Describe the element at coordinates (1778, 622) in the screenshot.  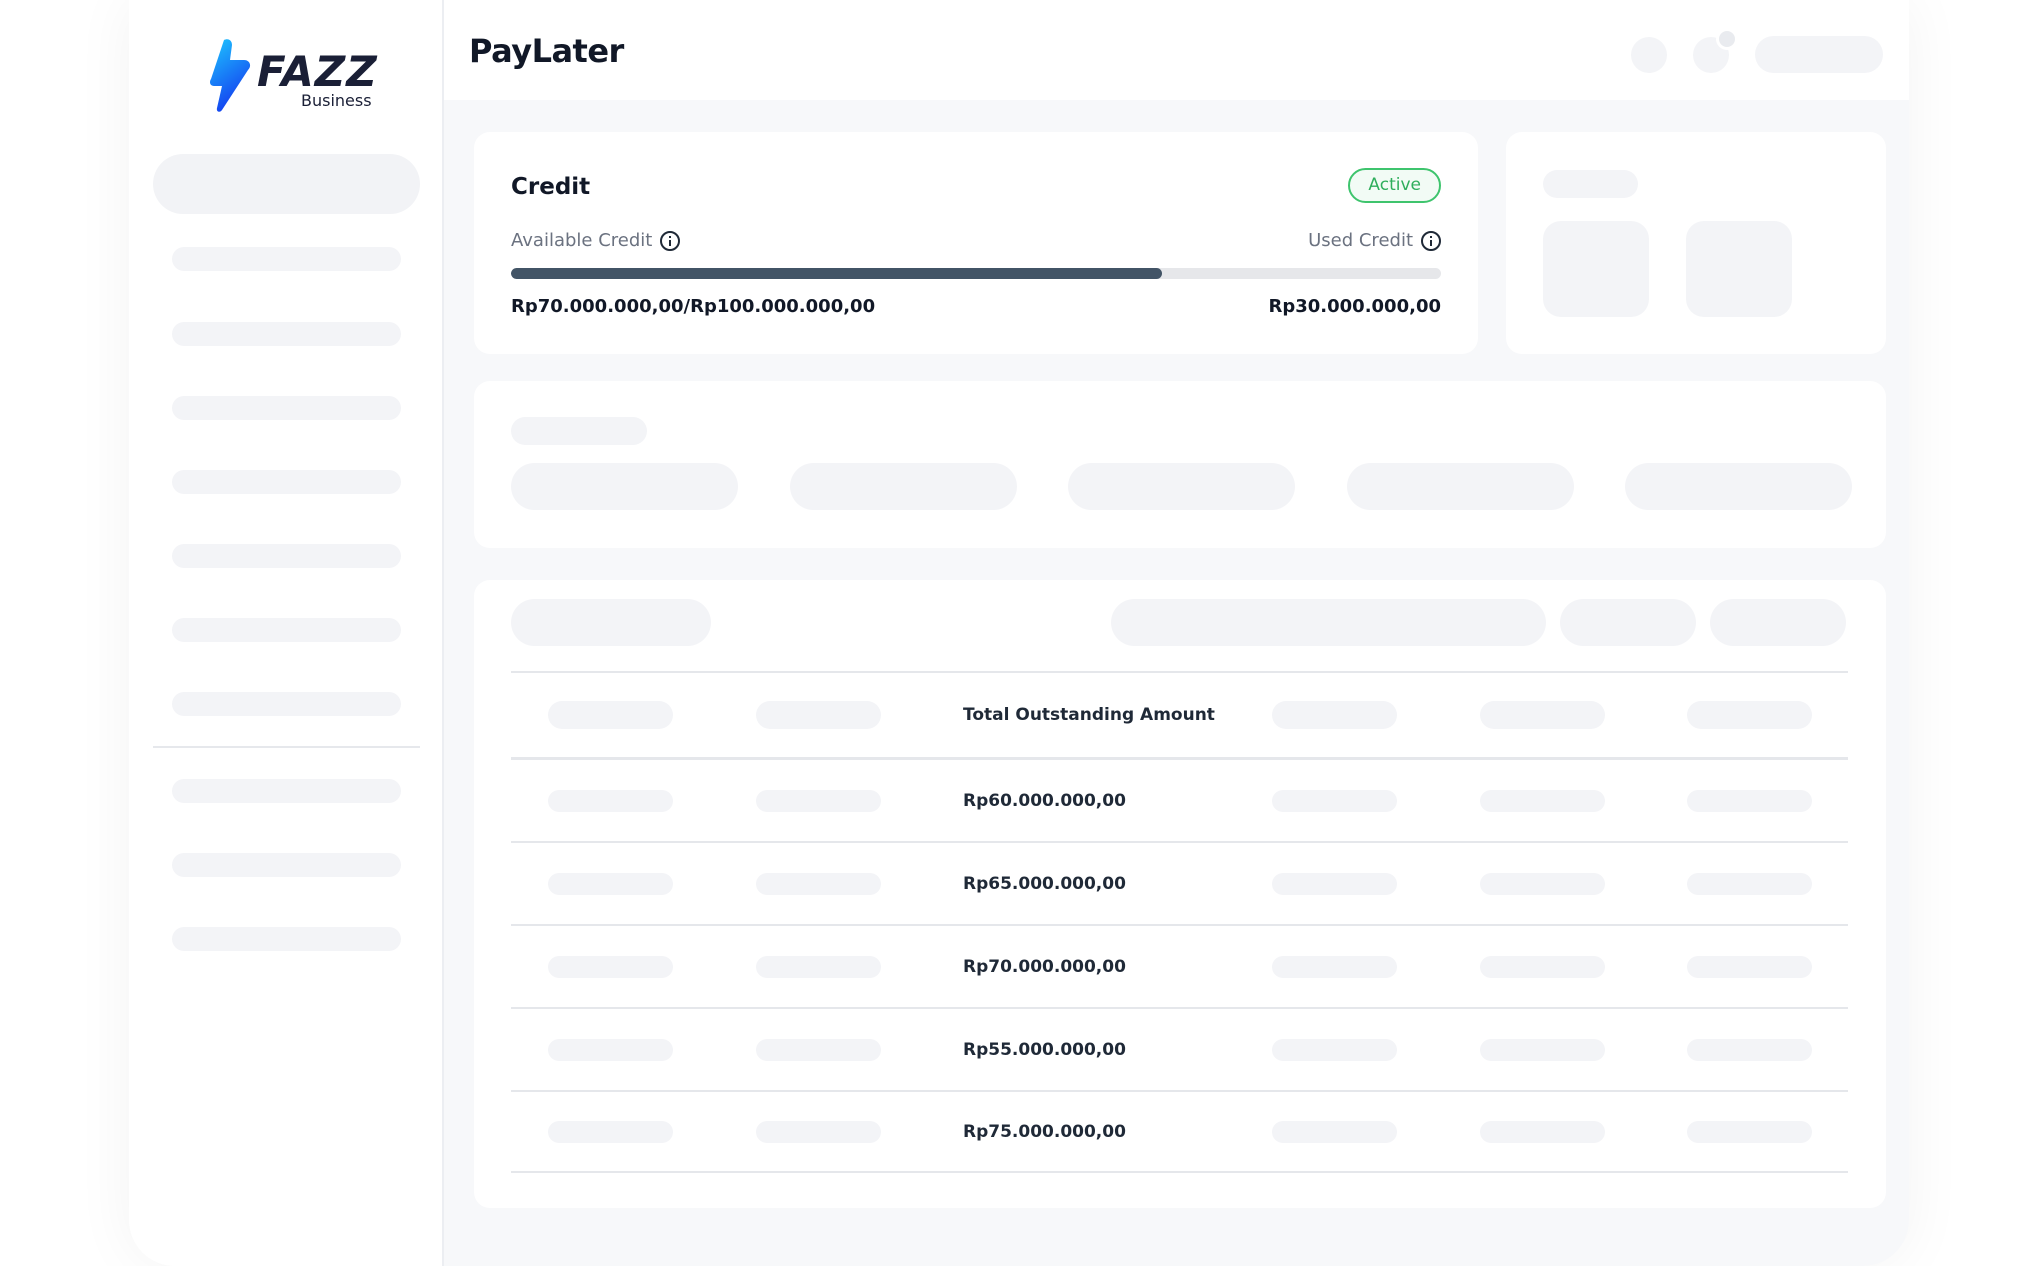
I see `export-button` at that location.